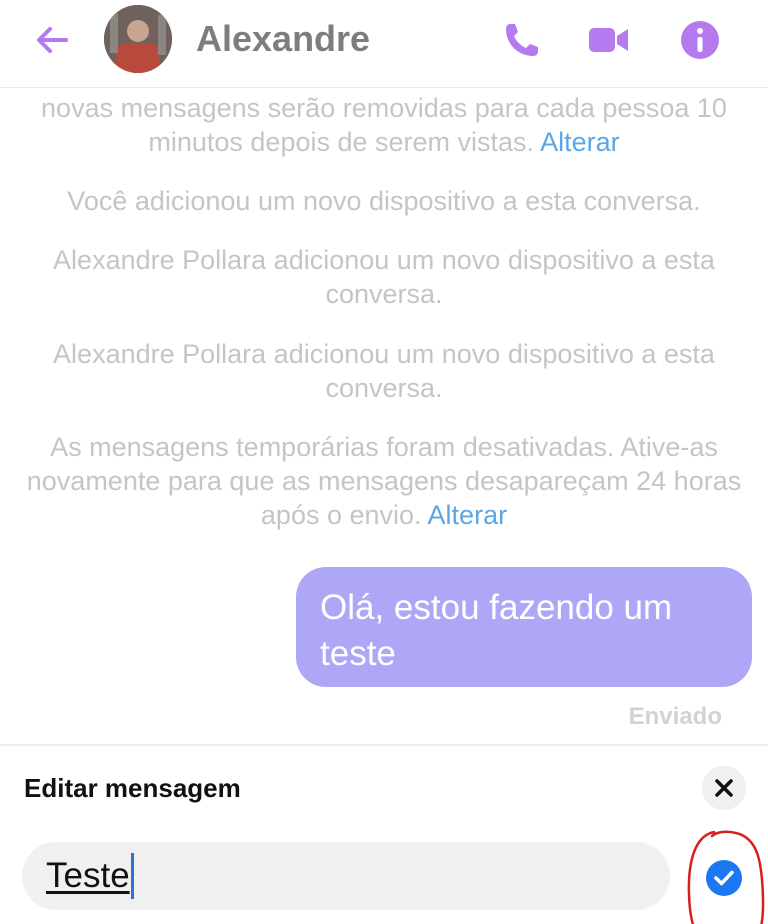 Image resolution: width=768 pixels, height=924 pixels. Describe the element at coordinates (608, 40) in the screenshot. I see `video-camera-icon` at that location.